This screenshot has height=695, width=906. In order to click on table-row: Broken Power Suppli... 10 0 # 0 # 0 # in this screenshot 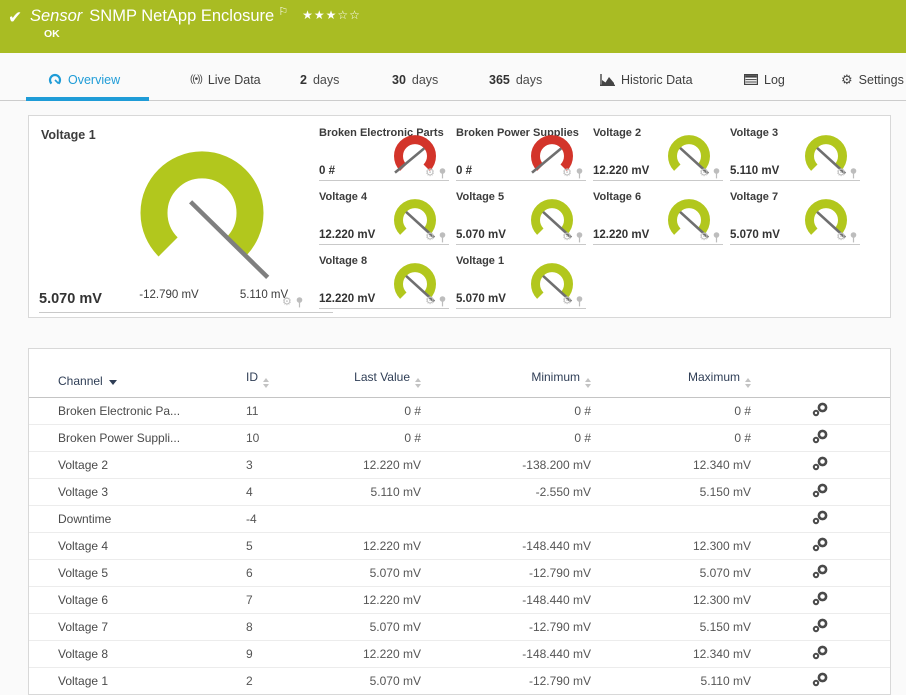, I will do `click(459, 438)`.